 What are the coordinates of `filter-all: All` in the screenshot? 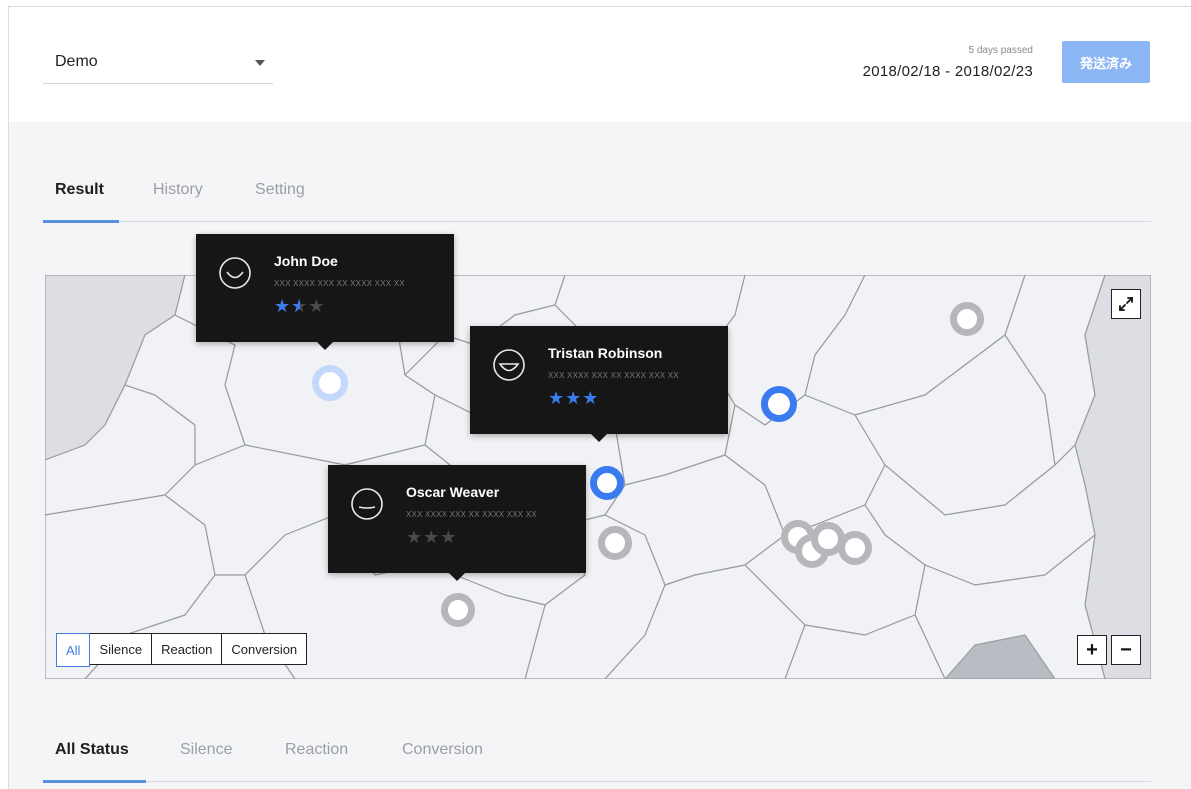 It's located at (73, 650).